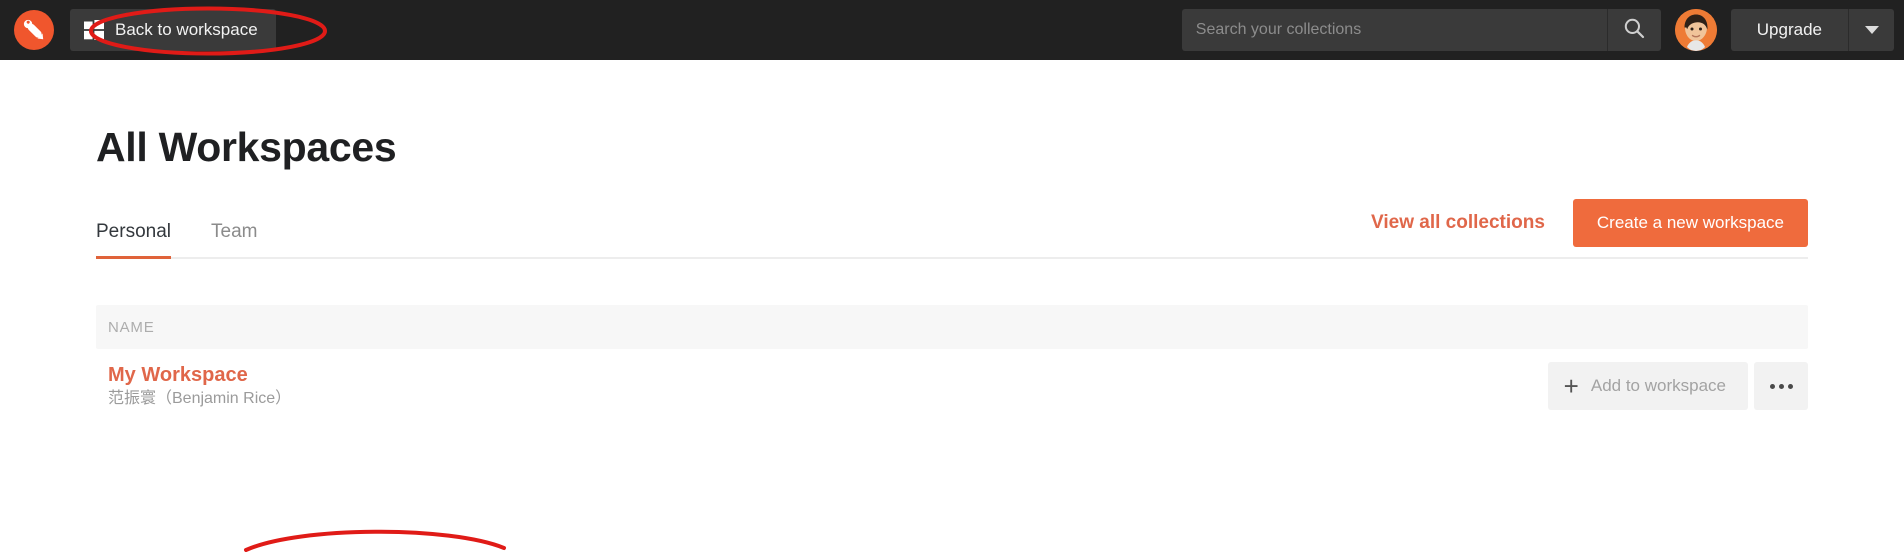  What do you see at coordinates (1458, 223) in the screenshot?
I see `view-all-collections-link: View all collections` at bounding box center [1458, 223].